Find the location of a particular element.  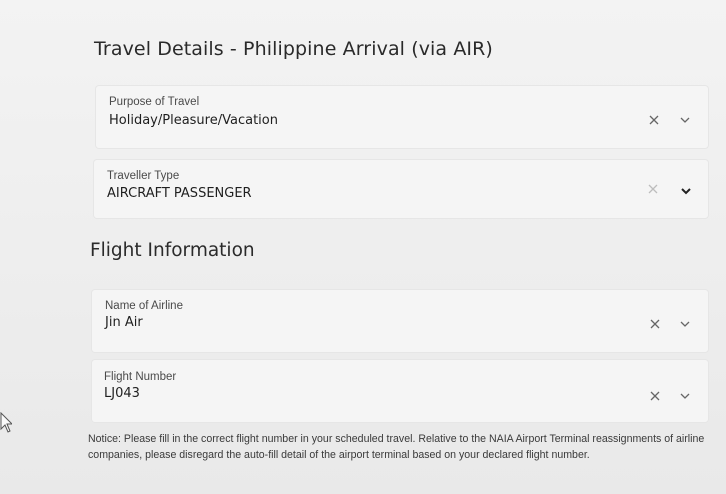

airline-name-select: Name of Airline Jin Air is located at coordinates (400, 321).